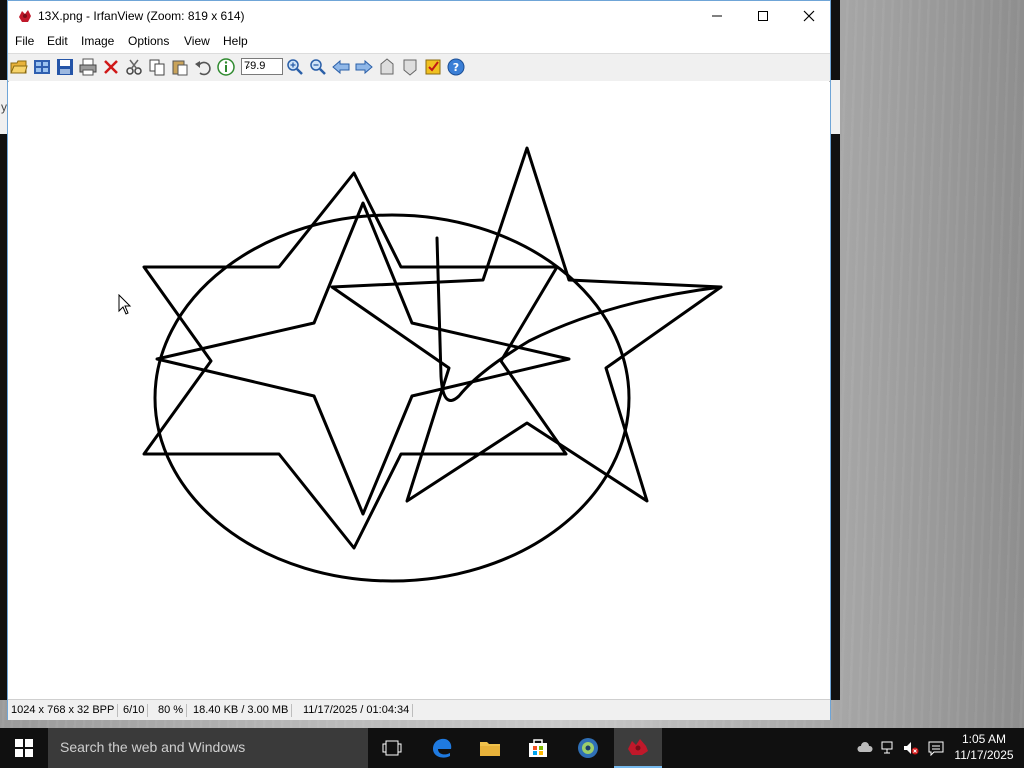 The image size is (1024, 768). I want to click on menu-view: View, so click(197, 41).